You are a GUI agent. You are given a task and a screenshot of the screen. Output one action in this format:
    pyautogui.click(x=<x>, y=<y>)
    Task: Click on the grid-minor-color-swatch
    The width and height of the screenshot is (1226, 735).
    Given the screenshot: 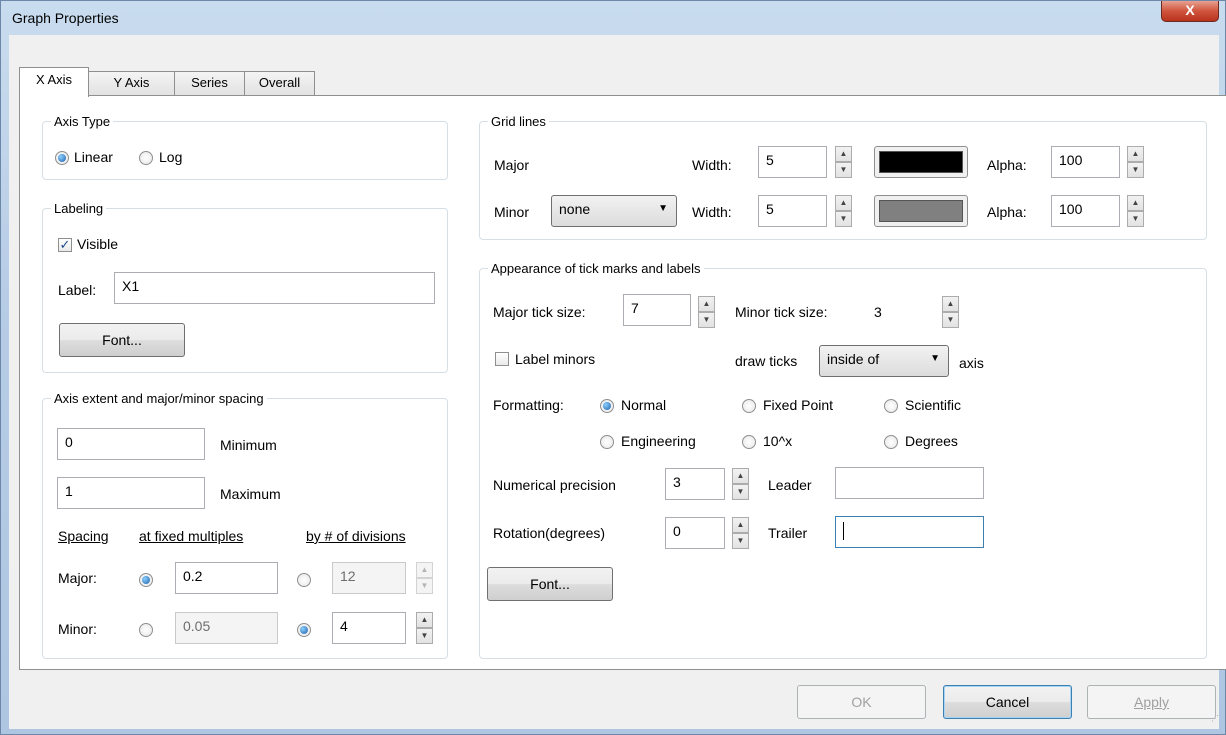 What is the action you would take?
    pyautogui.click(x=921, y=211)
    